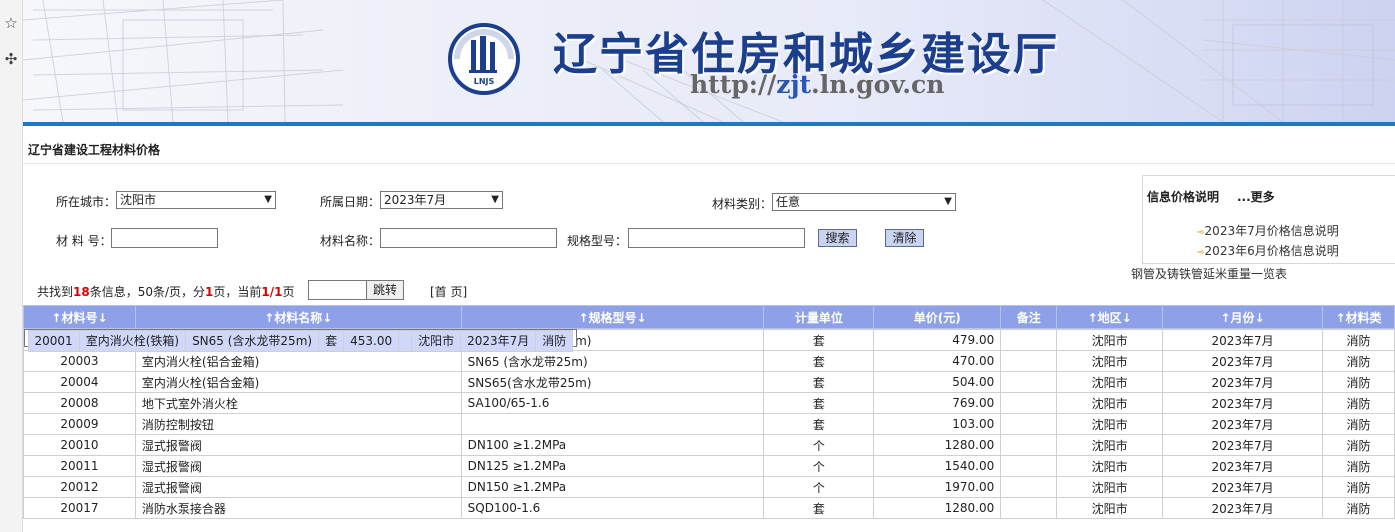  What do you see at coordinates (448, 291) in the screenshot?
I see `first-page-link: [首 页]` at bounding box center [448, 291].